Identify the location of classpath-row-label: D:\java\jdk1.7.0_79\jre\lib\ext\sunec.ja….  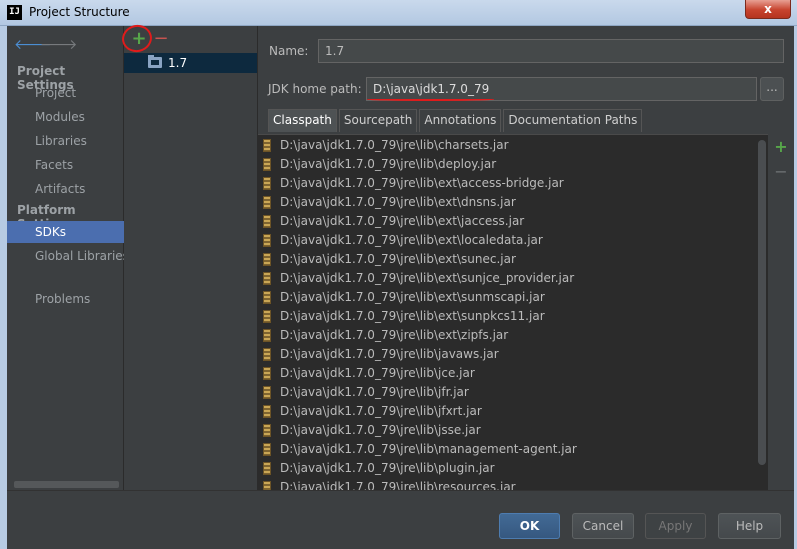
(398, 259).